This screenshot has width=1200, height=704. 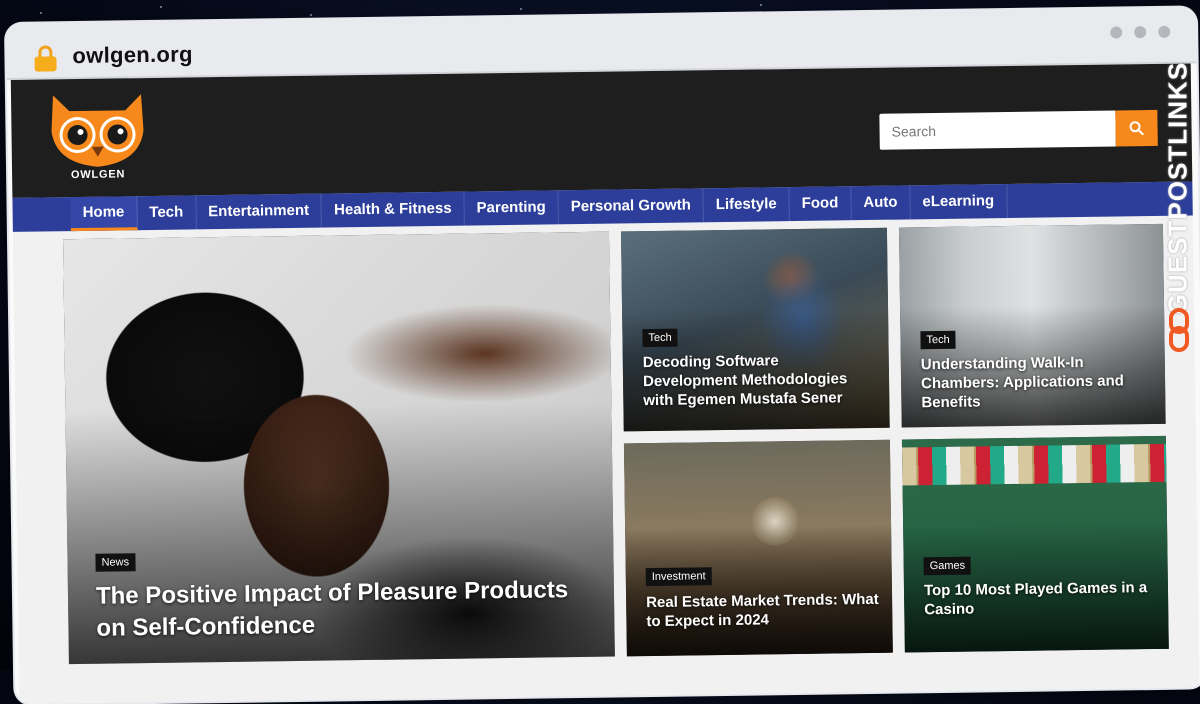 What do you see at coordinates (104, 214) in the screenshot?
I see `nav-item-home: Home` at bounding box center [104, 214].